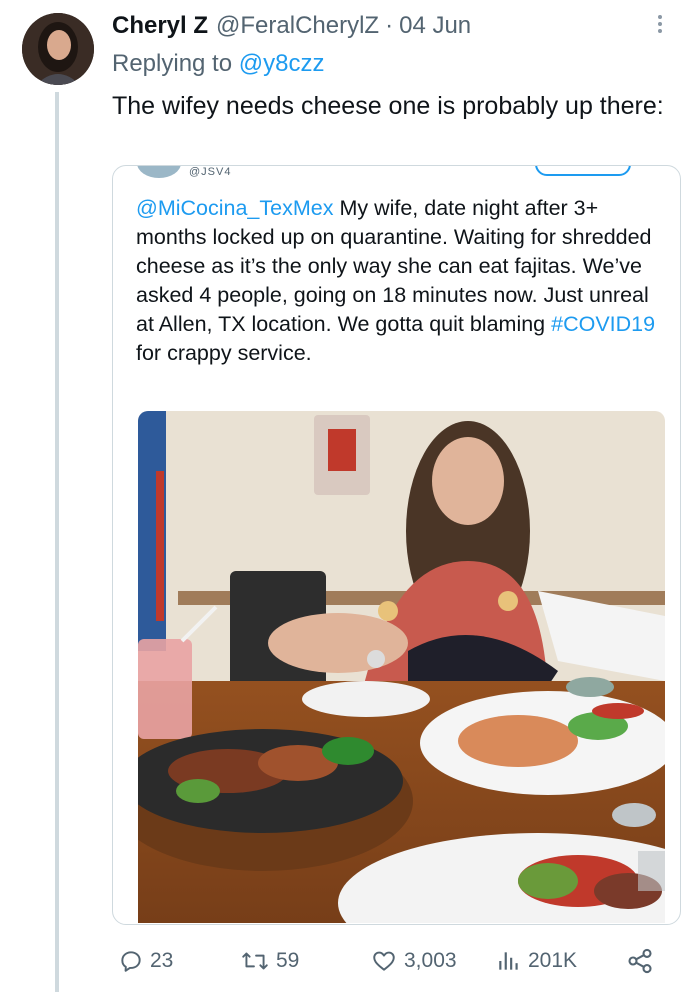 The width and height of the screenshot is (700, 992). I want to click on like-count: 3,003, so click(430, 960).